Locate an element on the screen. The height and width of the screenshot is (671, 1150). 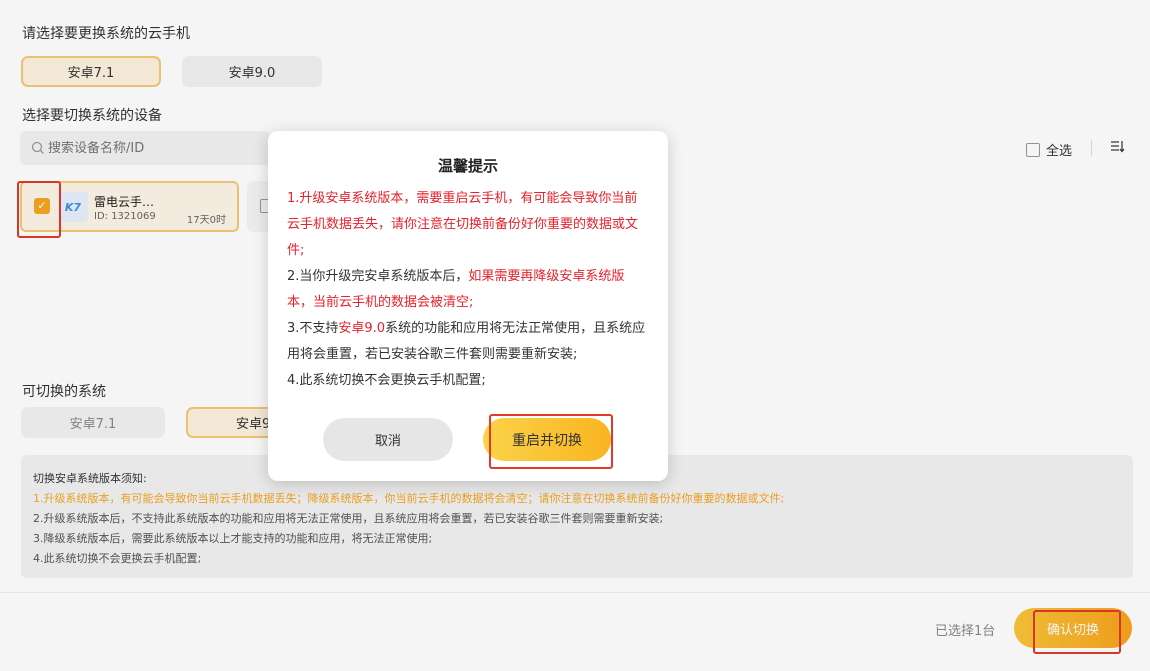
dialog-item-3-version: 安卓9.0 is located at coordinates (362, 328).